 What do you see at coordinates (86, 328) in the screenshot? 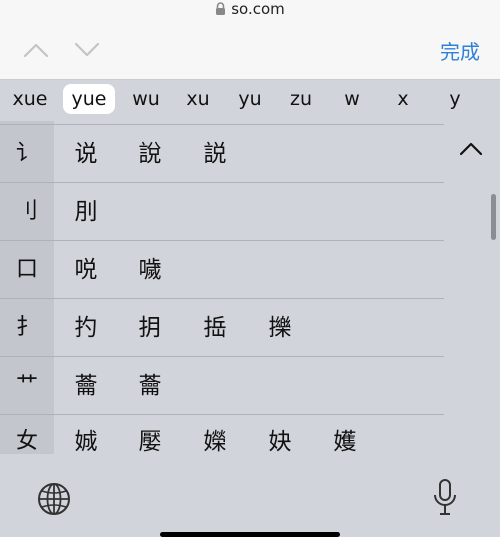
I see `candidate-char: 扚` at bounding box center [86, 328].